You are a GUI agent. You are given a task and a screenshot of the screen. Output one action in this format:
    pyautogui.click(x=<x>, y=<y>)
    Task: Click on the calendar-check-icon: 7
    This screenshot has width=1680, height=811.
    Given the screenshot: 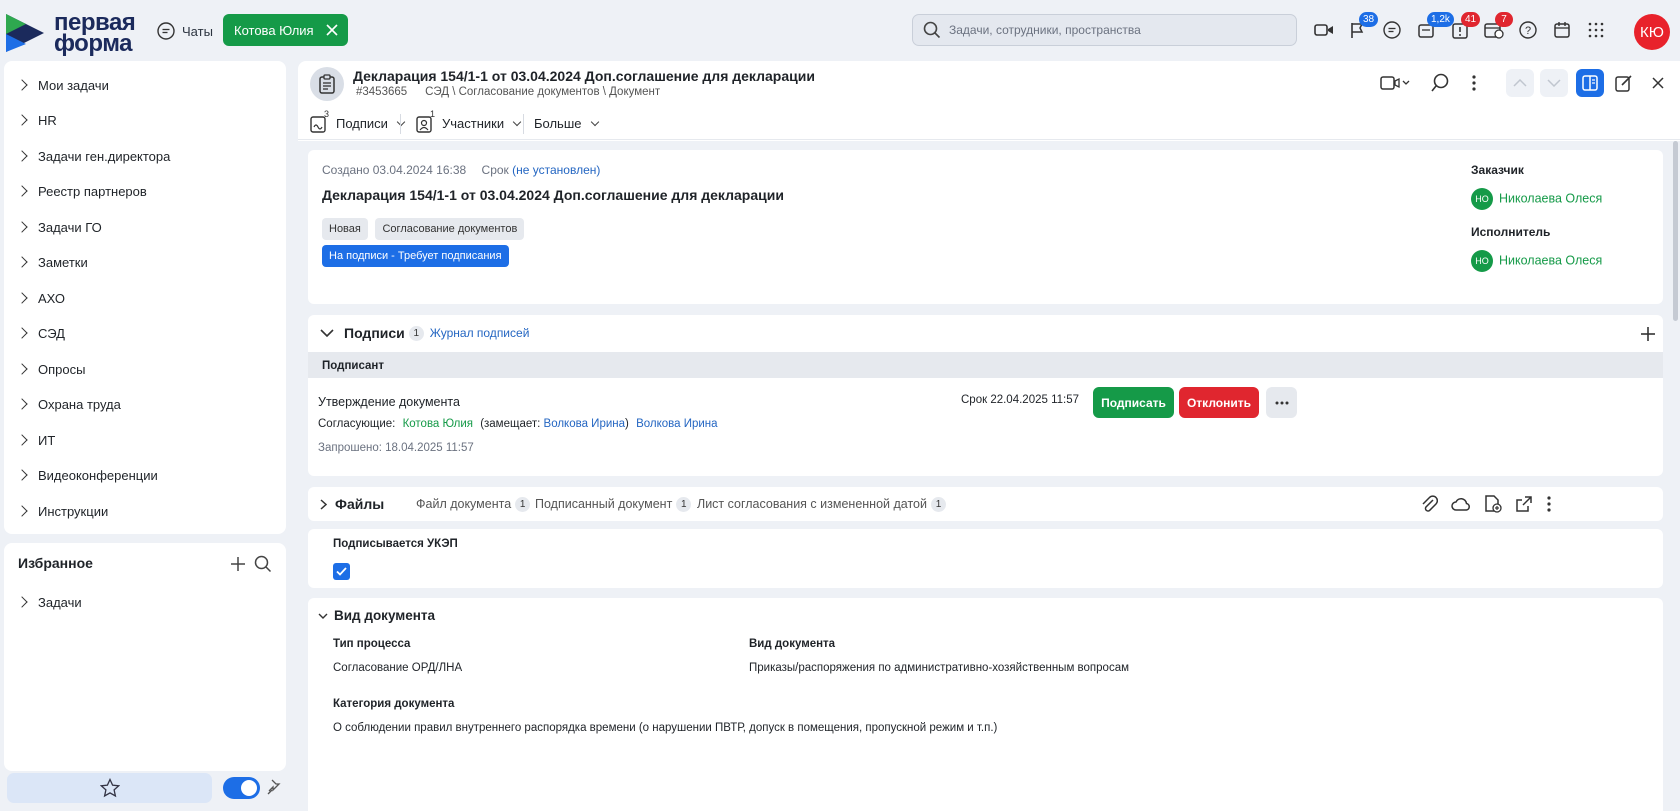 What is the action you would take?
    pyautogui.click(x=1496, y=28)
    